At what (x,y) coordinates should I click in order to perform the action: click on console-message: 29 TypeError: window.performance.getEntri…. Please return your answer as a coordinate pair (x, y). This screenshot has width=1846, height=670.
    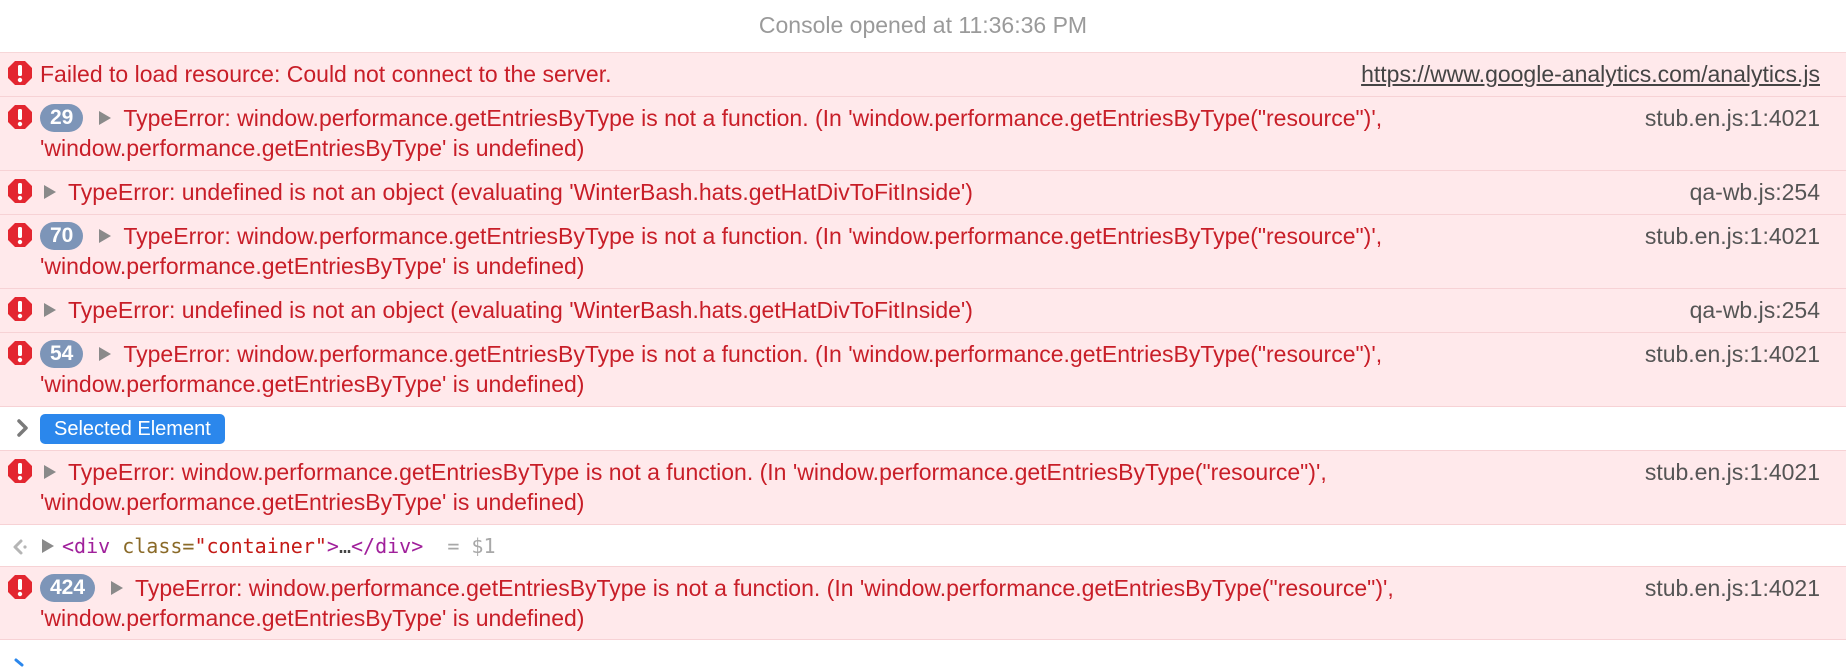
    Looking at the image, I should click on (923, 134).